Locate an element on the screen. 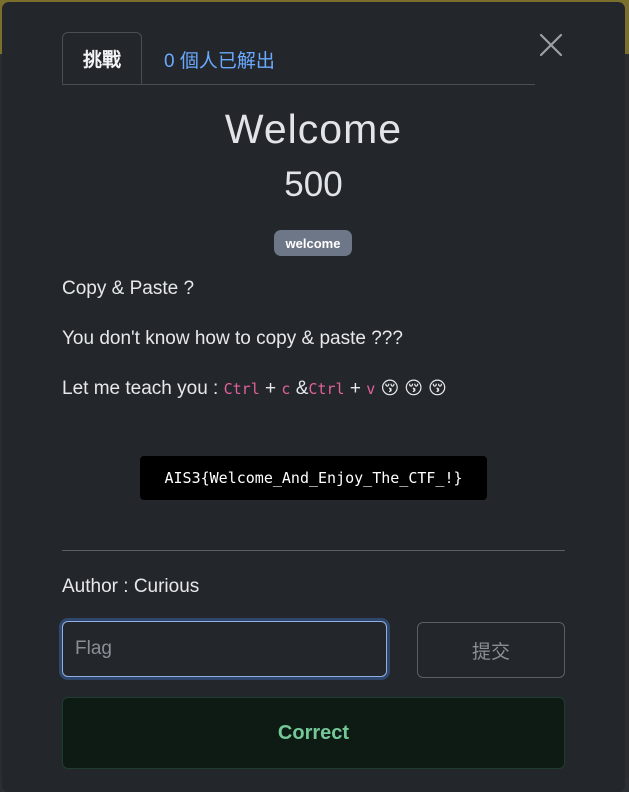 Image resolution: width=629 pixels, height=792 pixels. close-icon is located at coordinates (551, 45).